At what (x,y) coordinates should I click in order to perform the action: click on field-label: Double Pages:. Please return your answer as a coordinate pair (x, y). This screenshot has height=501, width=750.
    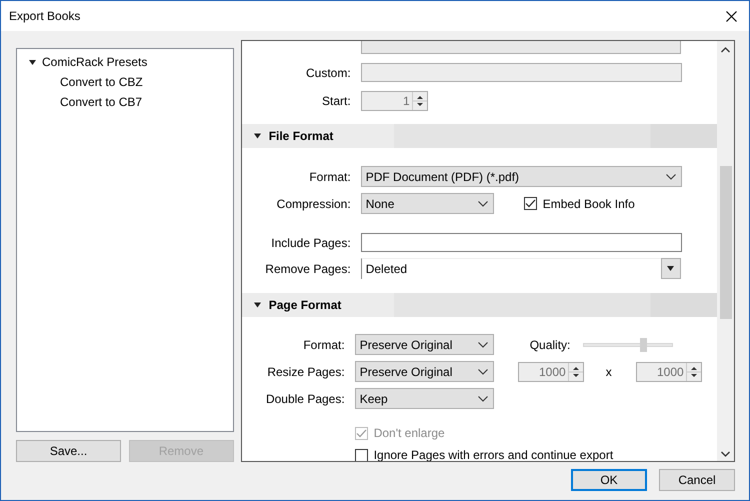
    Looking at the image, I should click on (305, 399).